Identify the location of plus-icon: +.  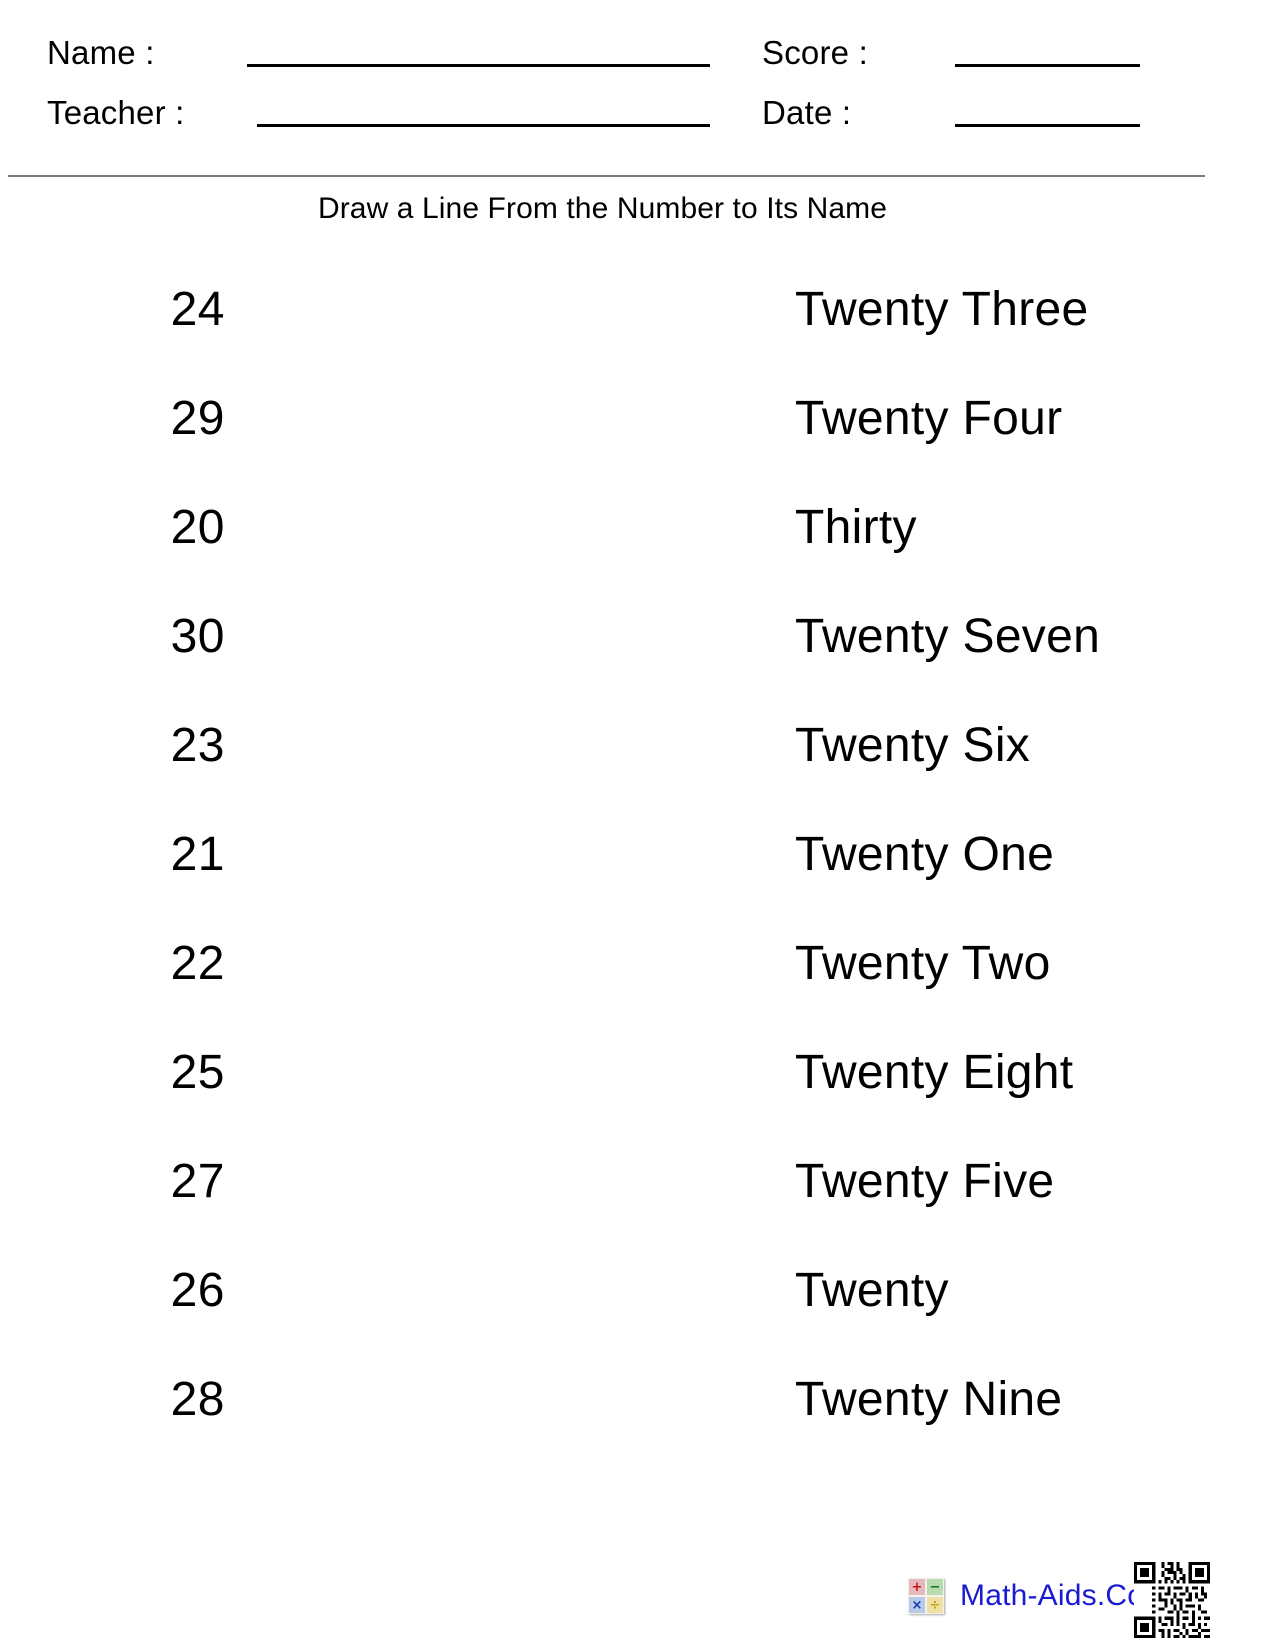
(917, 1587).